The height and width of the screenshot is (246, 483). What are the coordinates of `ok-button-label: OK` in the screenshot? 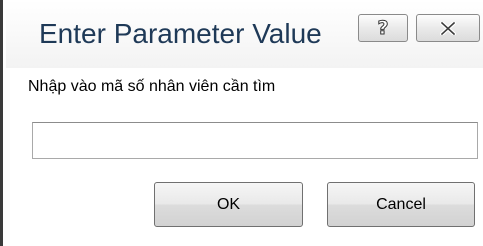 It's located at (228, 204).